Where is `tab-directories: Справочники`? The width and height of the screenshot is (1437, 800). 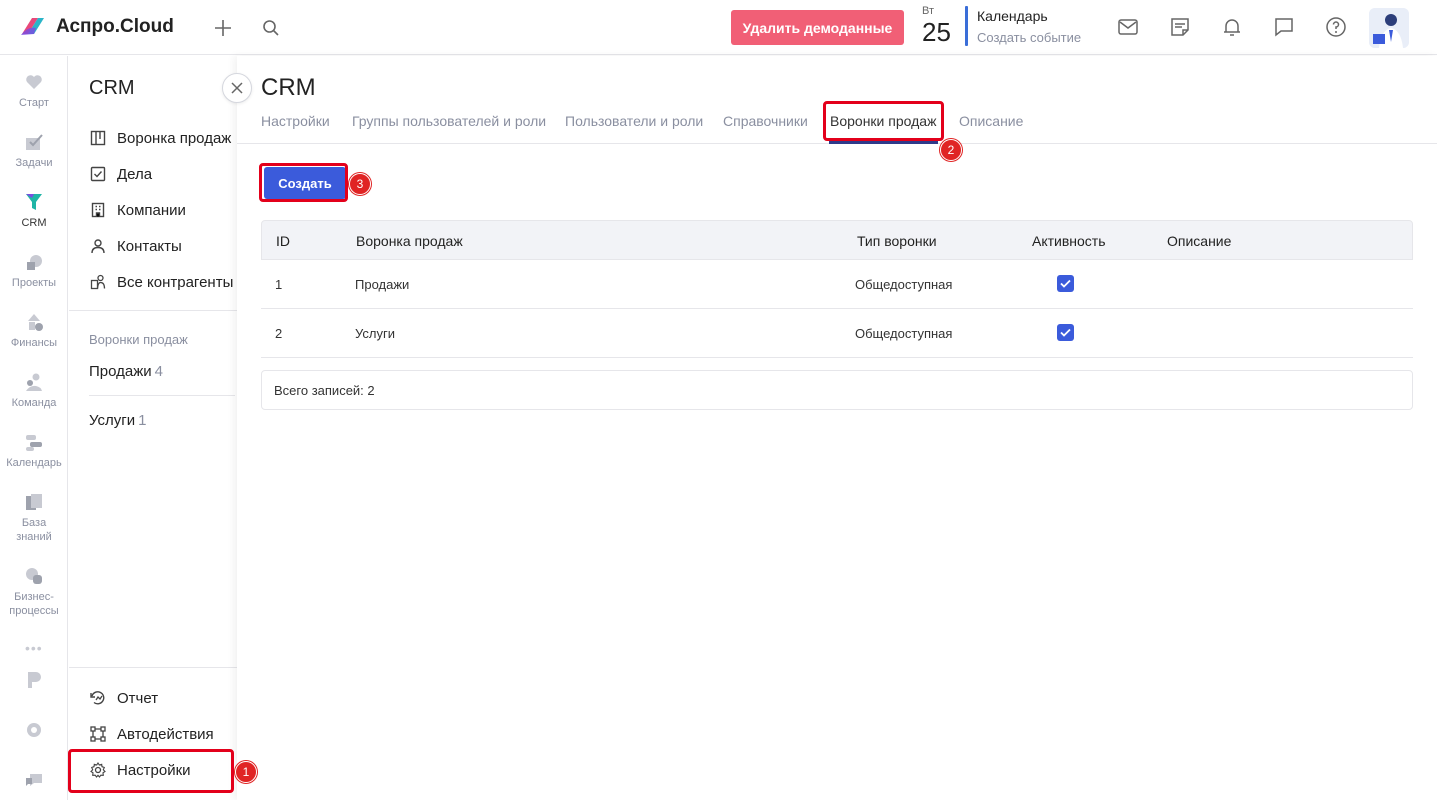
tab-directories: Справочники is located at coordinates (765, 121).